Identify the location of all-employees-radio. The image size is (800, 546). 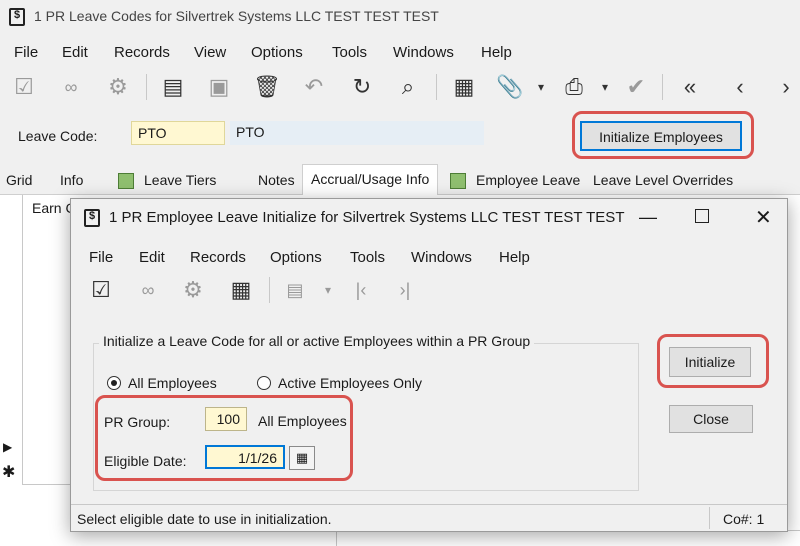
(114, 383).